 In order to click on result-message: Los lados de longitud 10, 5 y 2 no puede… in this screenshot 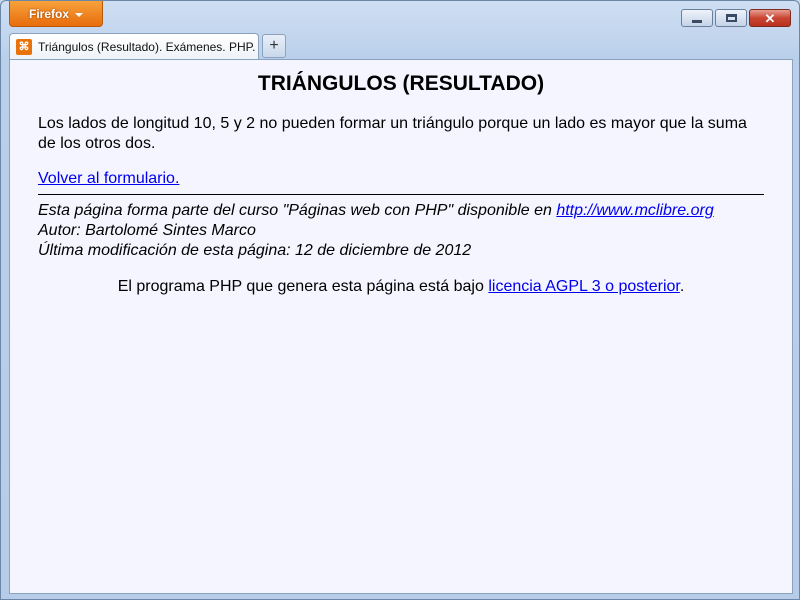, I will do `click(392, 133)`.